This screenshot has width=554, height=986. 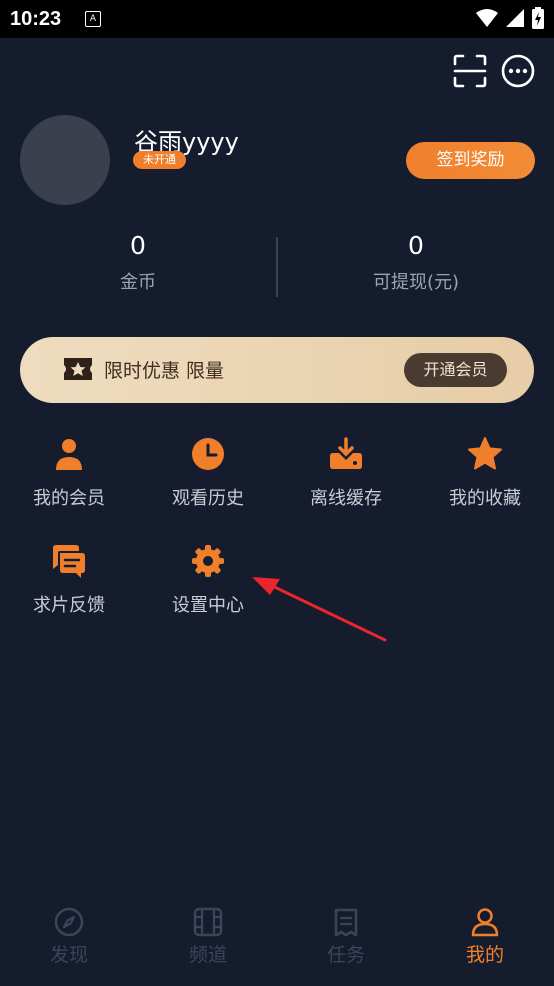 I want to click on menu-item-my-vip: 我的会员, so click(x=69, y=473).